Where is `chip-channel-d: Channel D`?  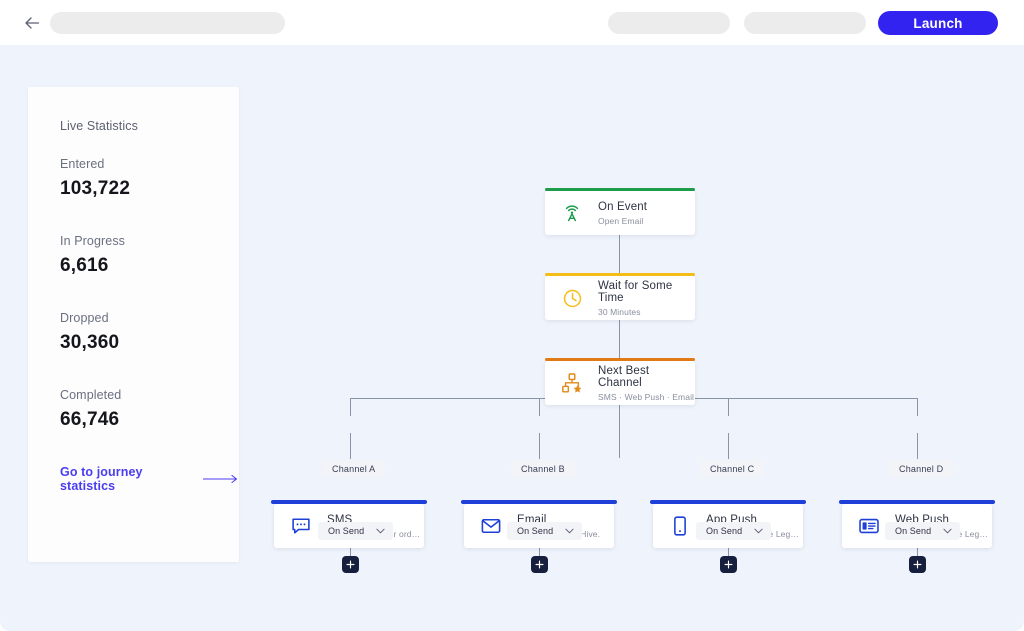
chip-channel-d: Channel D is located at coordinates (921, 468).